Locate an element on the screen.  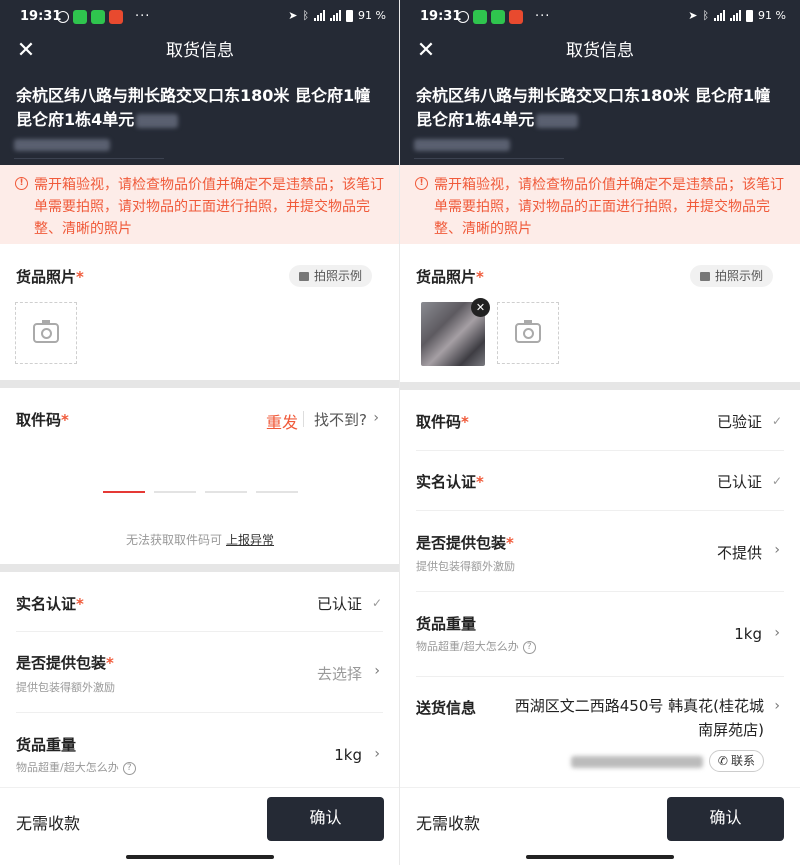
separator is located at coordinates (303, 419).